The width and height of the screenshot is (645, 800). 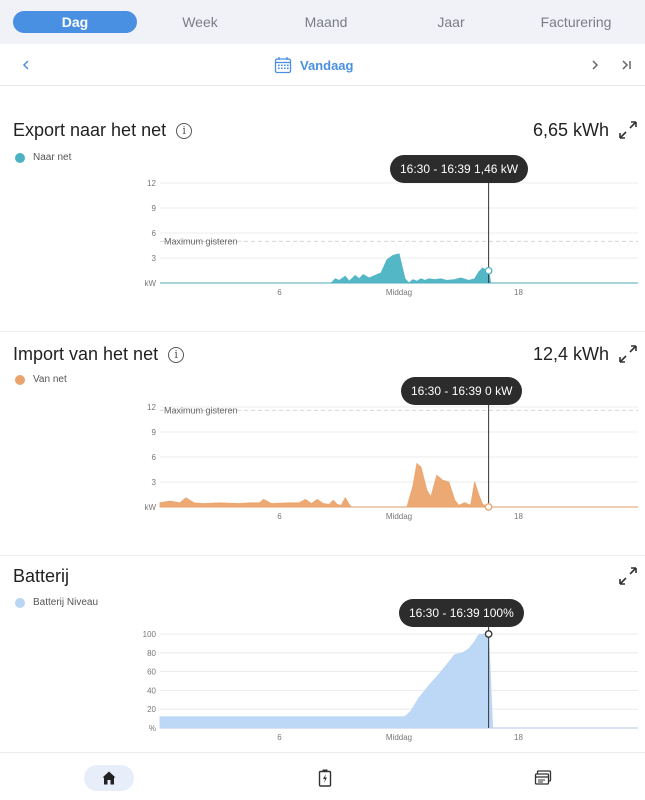 What do you see at coordinates (152, 728) in the screenshot?
I see `y-tick-label: %` at bounding box center [152, 728].